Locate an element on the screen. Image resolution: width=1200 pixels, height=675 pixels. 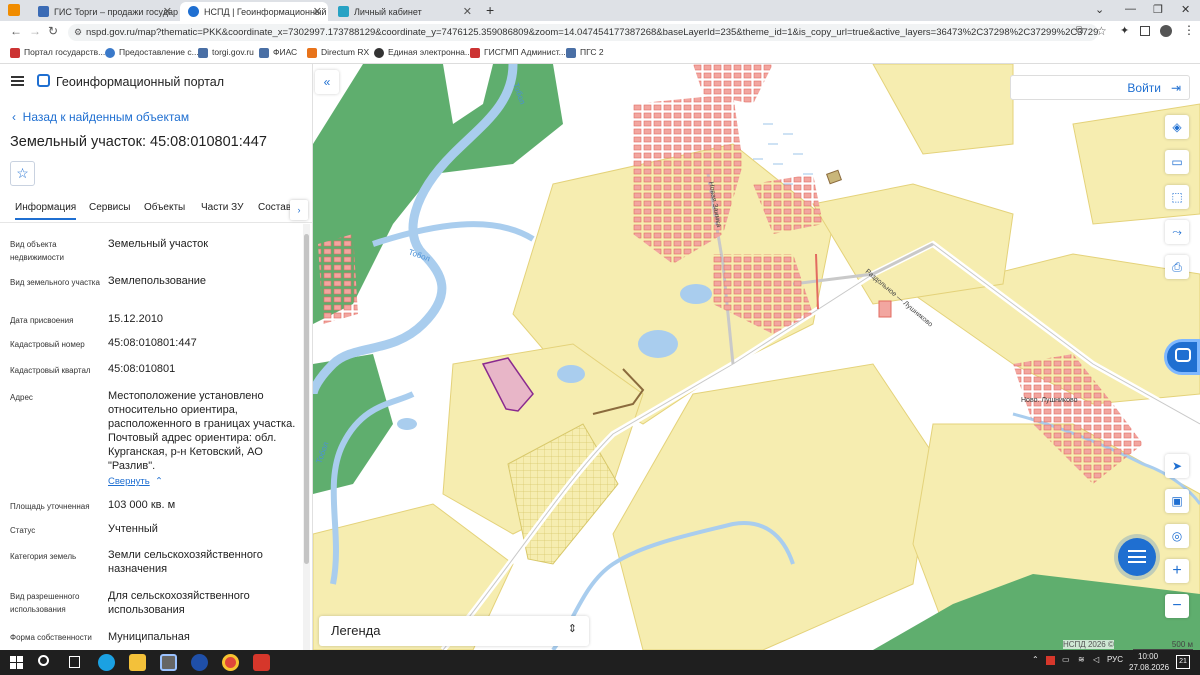
search-icon is located at coordinates (43, 660).